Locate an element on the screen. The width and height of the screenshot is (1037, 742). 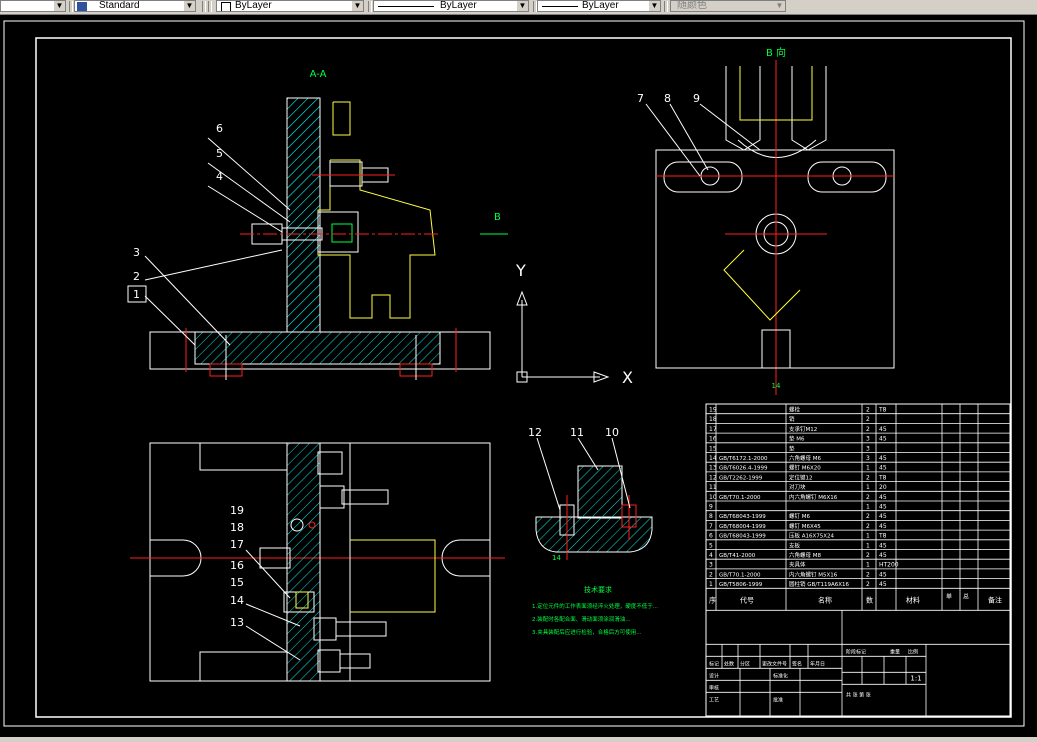
bom-cell-no: 9 is located at coordinates (711, 507).